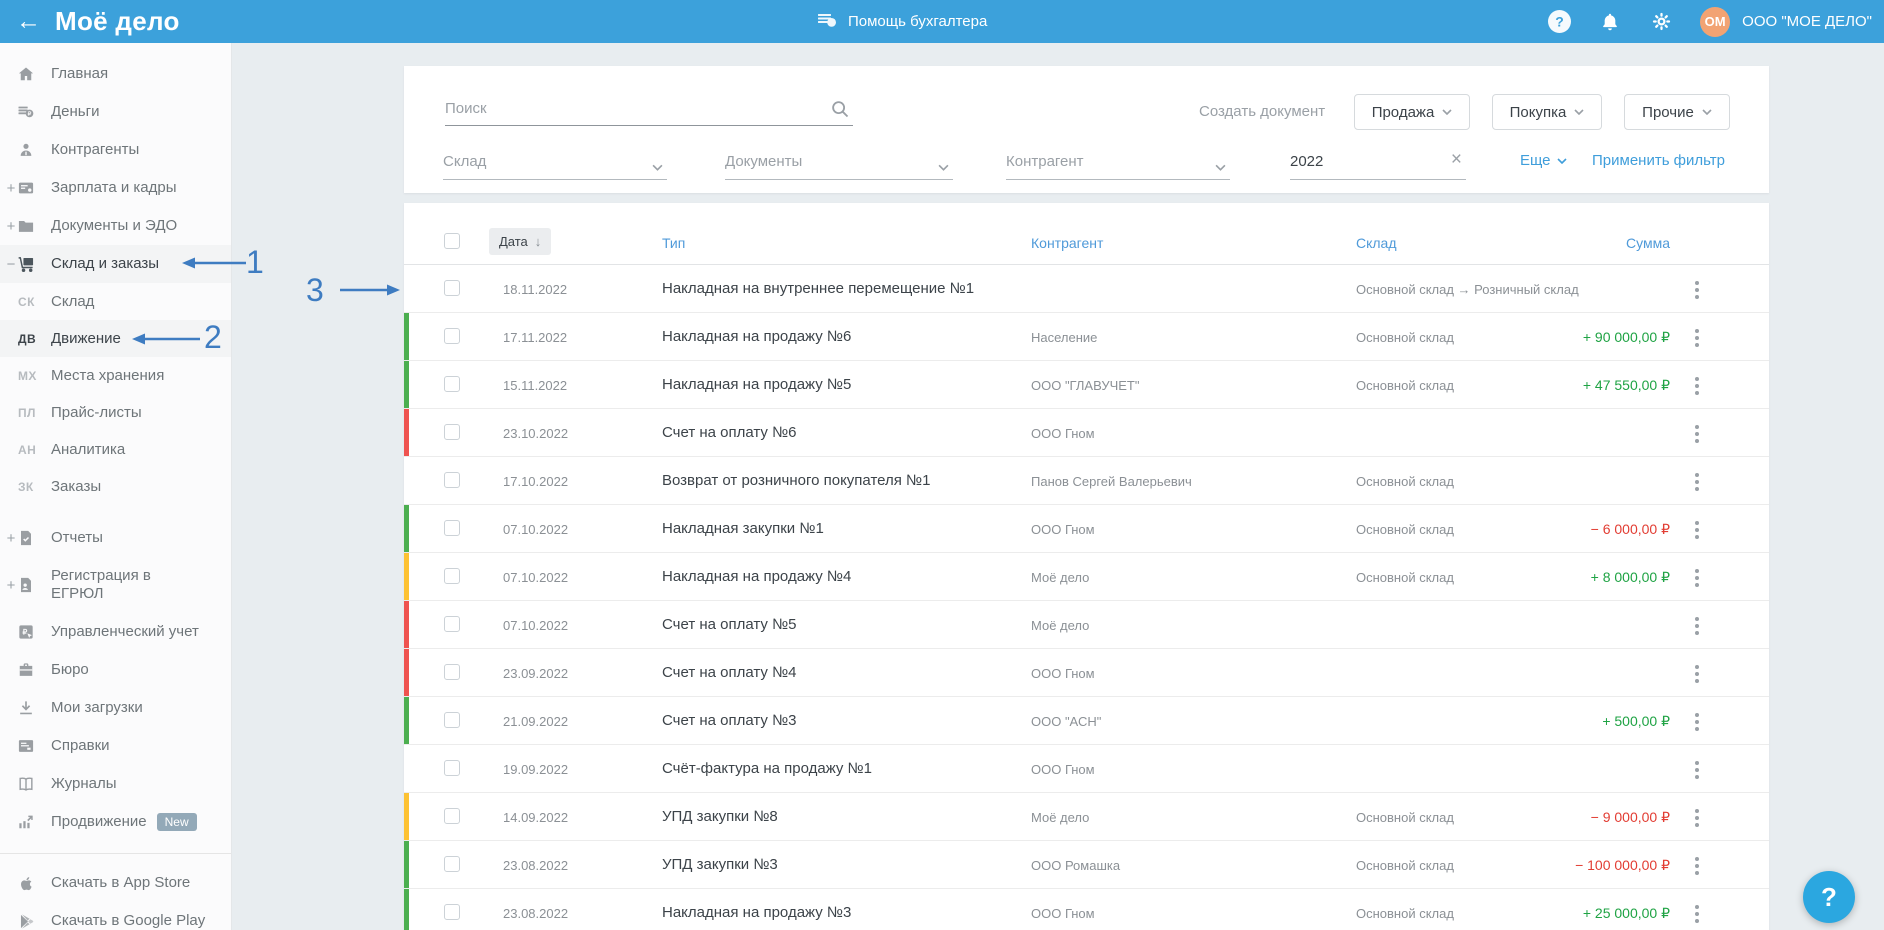 The width and height of the screenshot is (1884, 930). Describe the element at coordinates (452, 241) in the screenshot. I see `select-all-checkbox` at that location.